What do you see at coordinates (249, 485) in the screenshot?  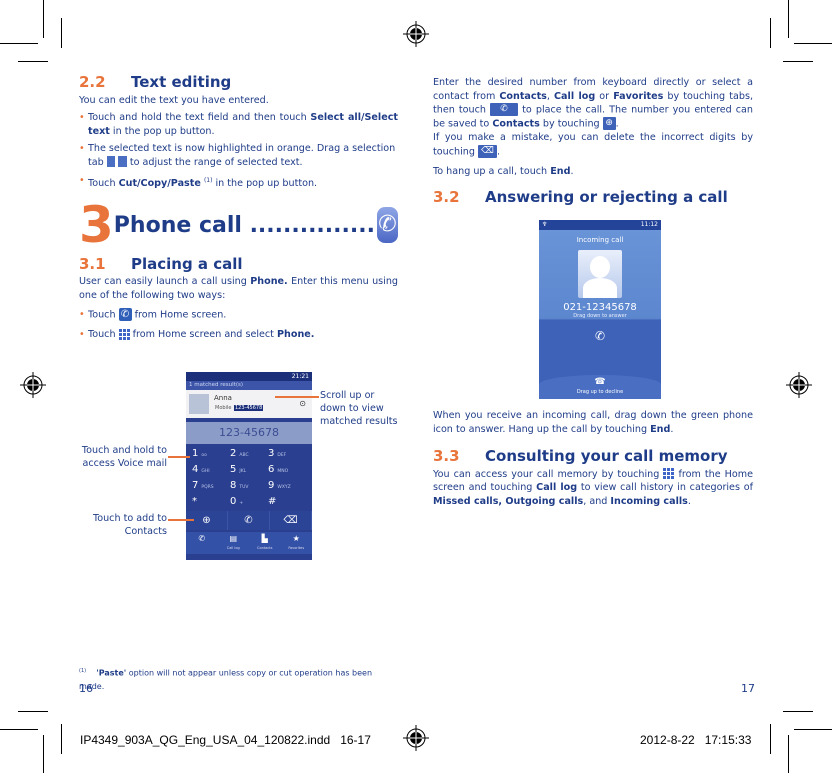 I see `key-8: 8 TUV` at bounding box center [249, 485].